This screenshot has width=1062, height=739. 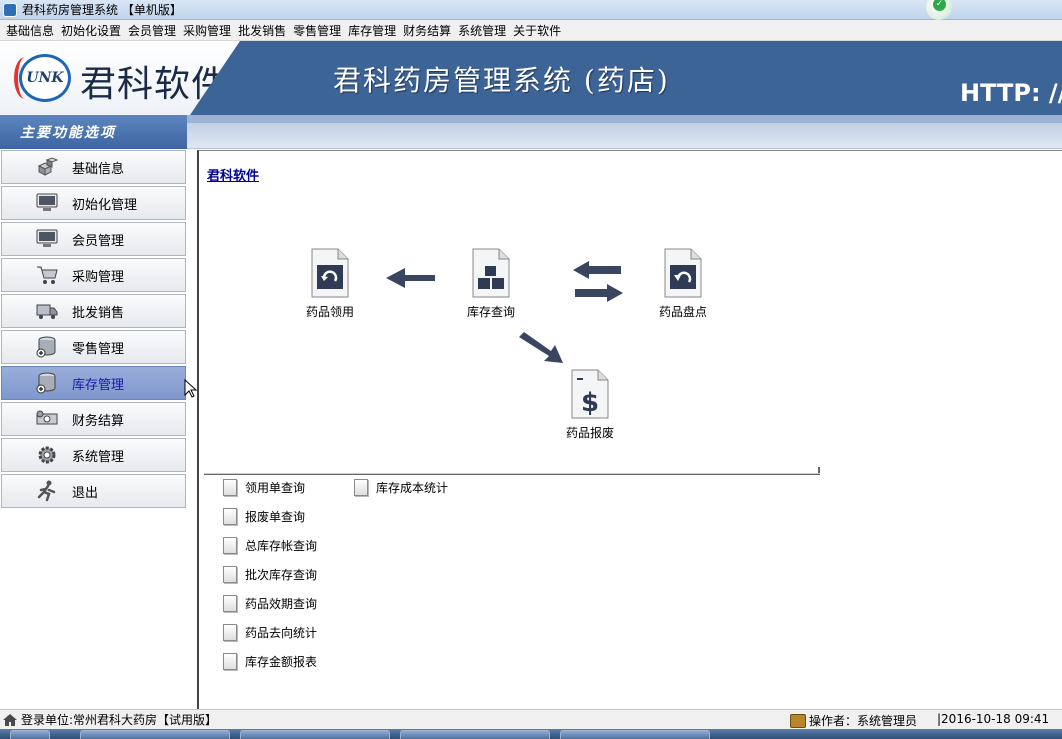 I want to click on flow-node-drug-requisition: 药品领用, so click(x=330, y=284).